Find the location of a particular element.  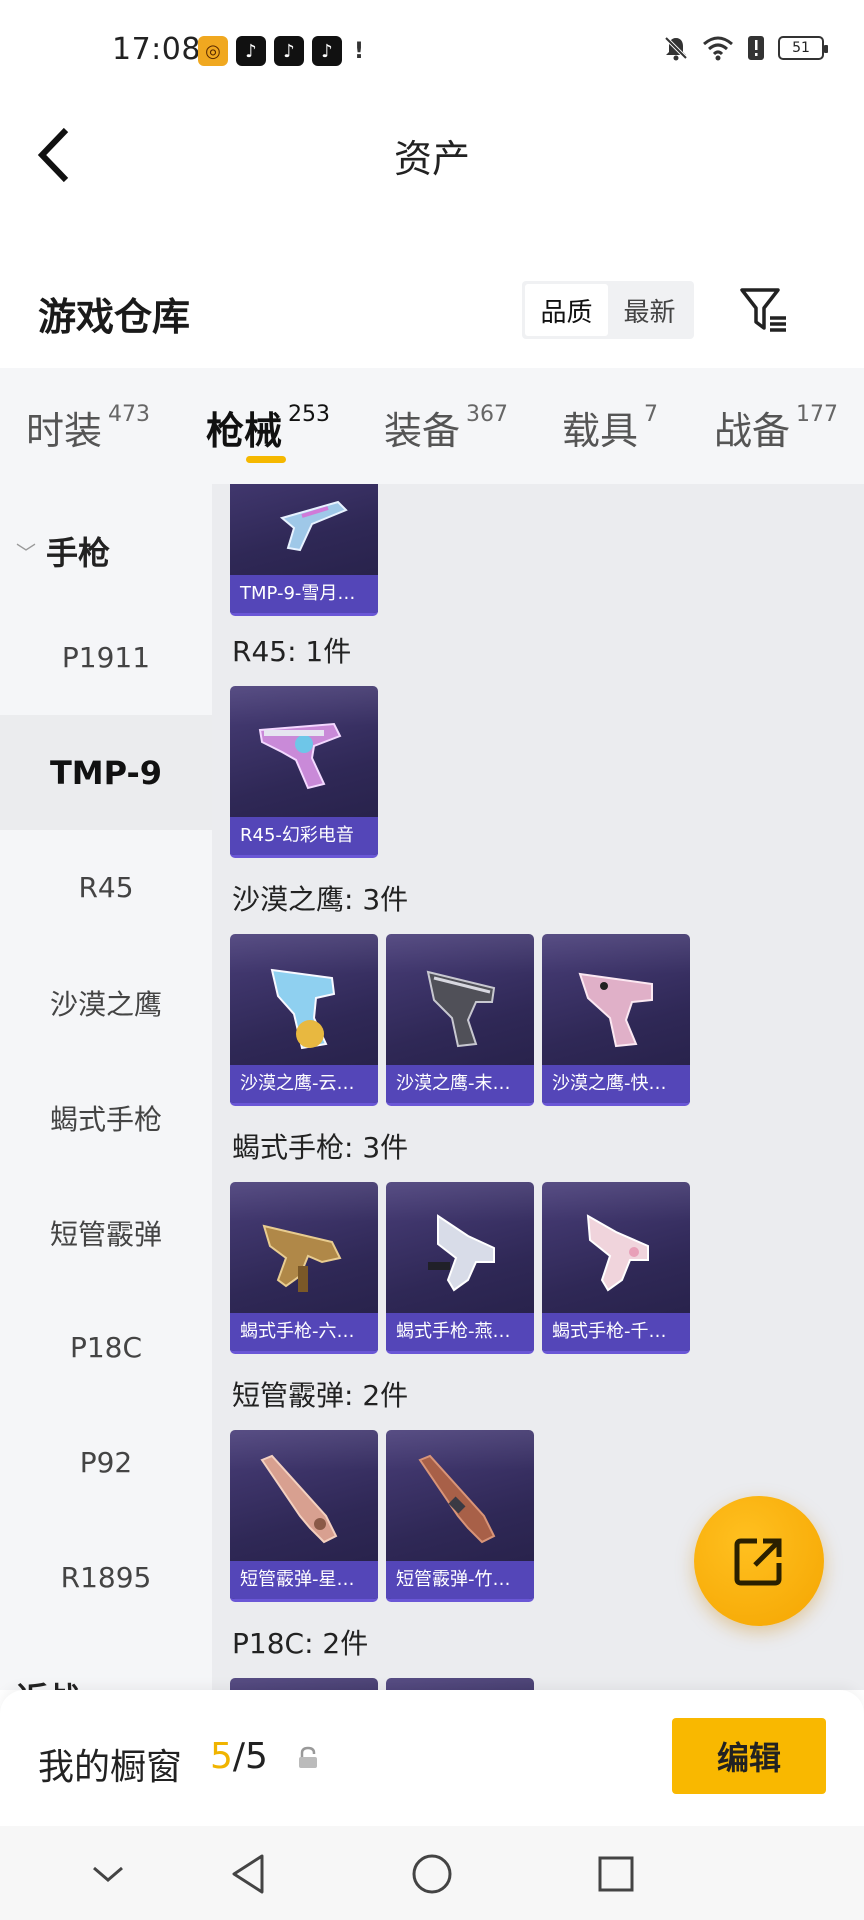

nav-home-button is located at coordinates (432, 1874).